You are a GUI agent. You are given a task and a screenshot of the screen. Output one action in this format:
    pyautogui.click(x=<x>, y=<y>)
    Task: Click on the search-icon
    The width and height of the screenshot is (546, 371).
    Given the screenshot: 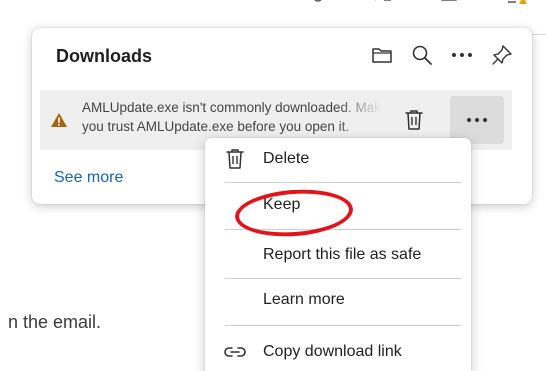 What is the action you would take?
    pyautogui.click(x=422, y=55)
    